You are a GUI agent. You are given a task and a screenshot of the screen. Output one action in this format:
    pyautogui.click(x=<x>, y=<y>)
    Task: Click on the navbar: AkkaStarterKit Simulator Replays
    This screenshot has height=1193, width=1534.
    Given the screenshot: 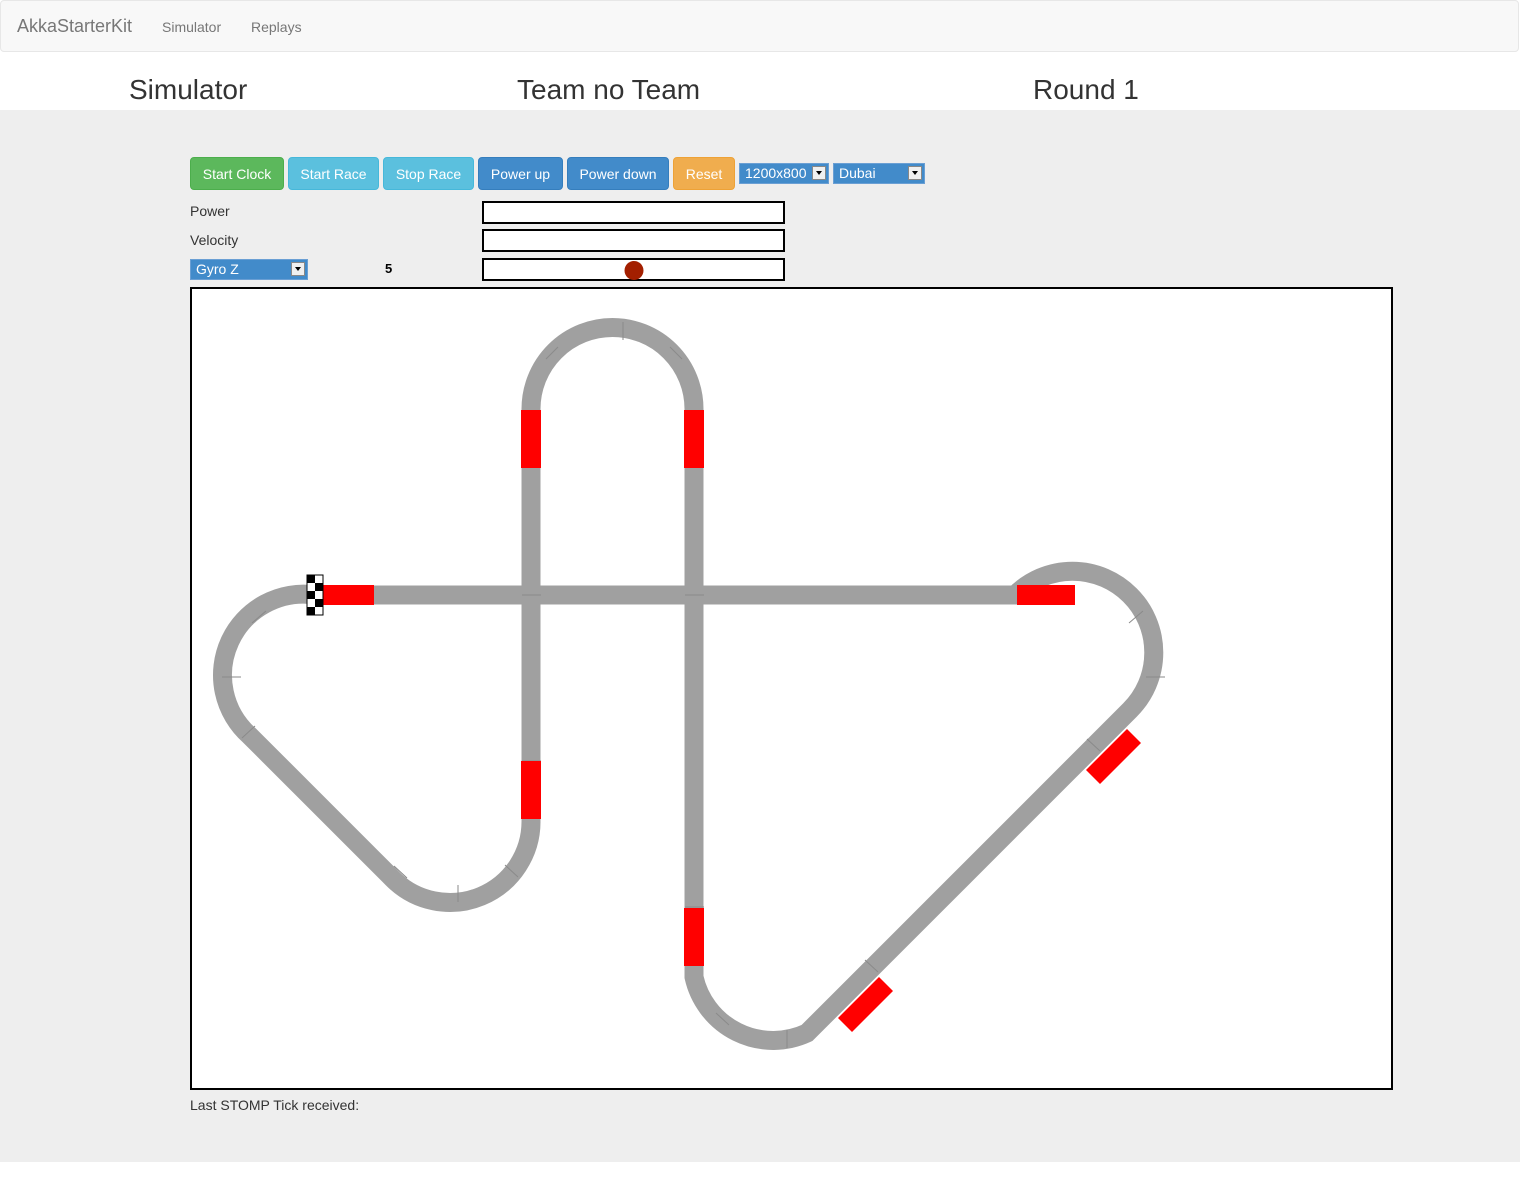 What is the action you would take?
    pyautogui.click(x=759, y=26)
    